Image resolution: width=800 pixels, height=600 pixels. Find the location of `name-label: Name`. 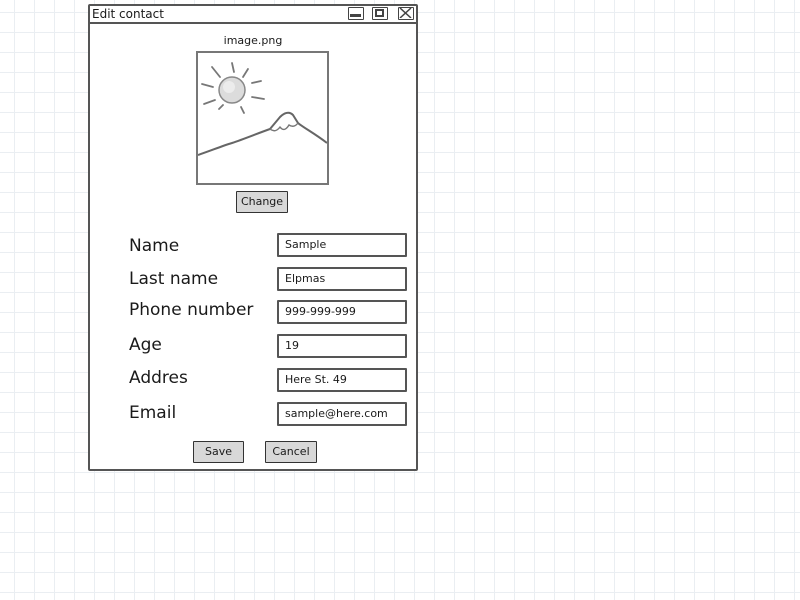

name-label: Name is located at coordinates (154, 246).